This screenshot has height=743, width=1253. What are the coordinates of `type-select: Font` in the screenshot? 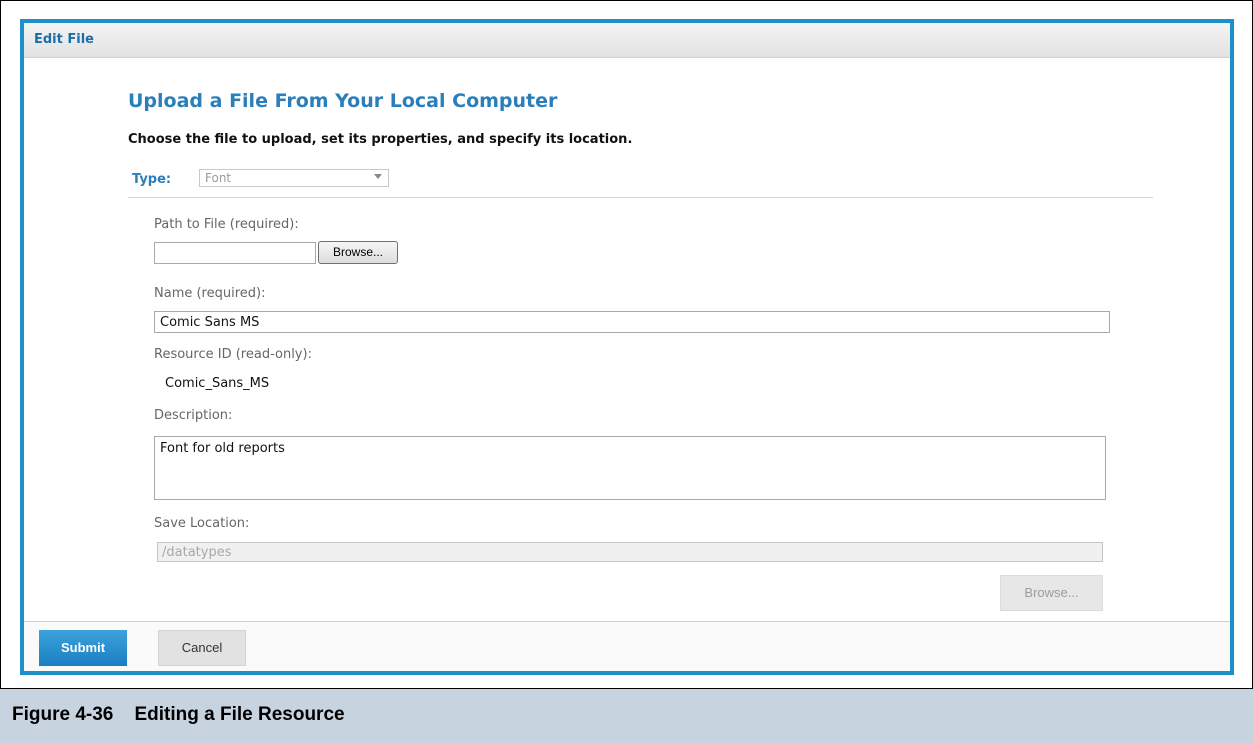 It's located at (294, 178).